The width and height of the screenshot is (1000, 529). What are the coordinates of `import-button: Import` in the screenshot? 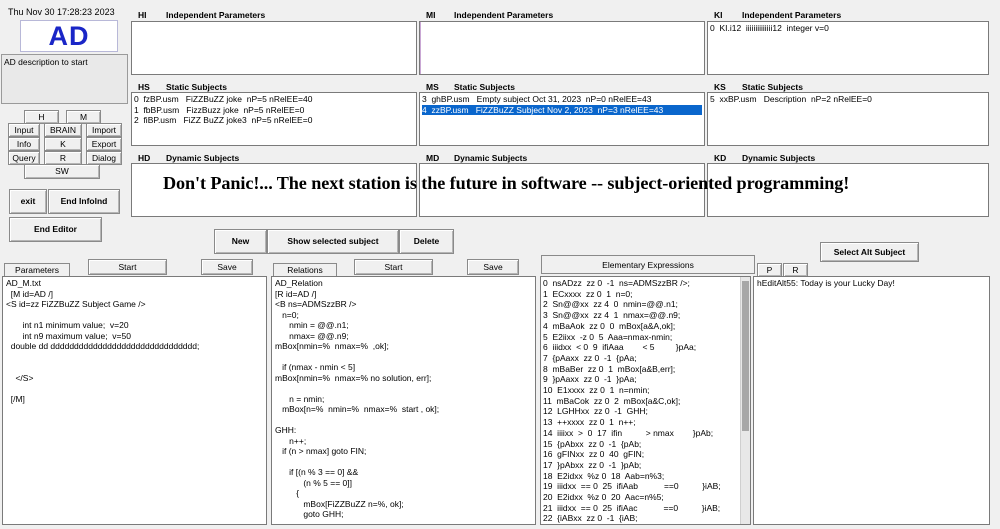 It's located at (104, 130).